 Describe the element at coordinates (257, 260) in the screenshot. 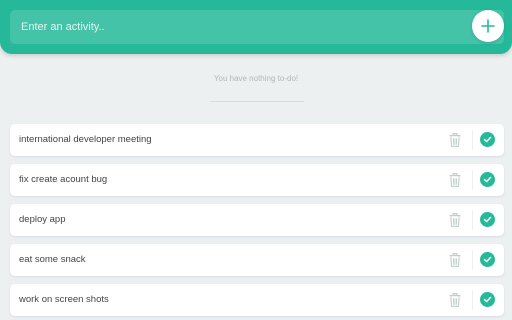

I see `todo-item: eat some snack` at that location.